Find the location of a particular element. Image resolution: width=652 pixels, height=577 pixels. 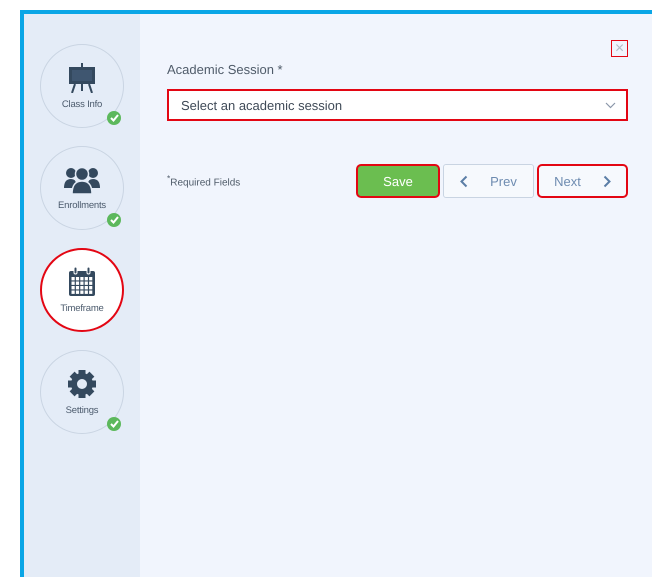

field-label: Academic Session * is located at coordinates (225, 69).